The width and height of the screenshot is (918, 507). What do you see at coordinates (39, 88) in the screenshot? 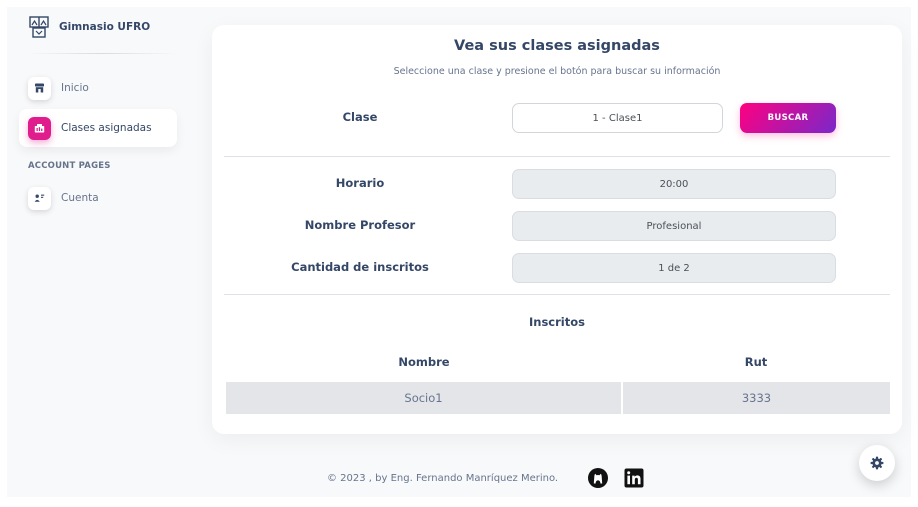
I see `shop-icon` at bounding box center [39, 88].